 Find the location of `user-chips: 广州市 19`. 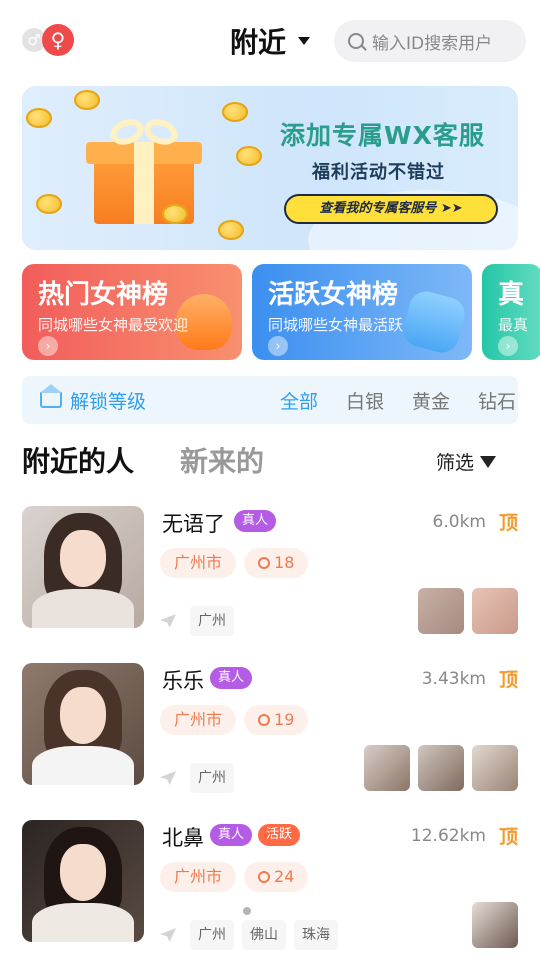

user-chips: 广州市 19 is located at coordinates (234, 720).